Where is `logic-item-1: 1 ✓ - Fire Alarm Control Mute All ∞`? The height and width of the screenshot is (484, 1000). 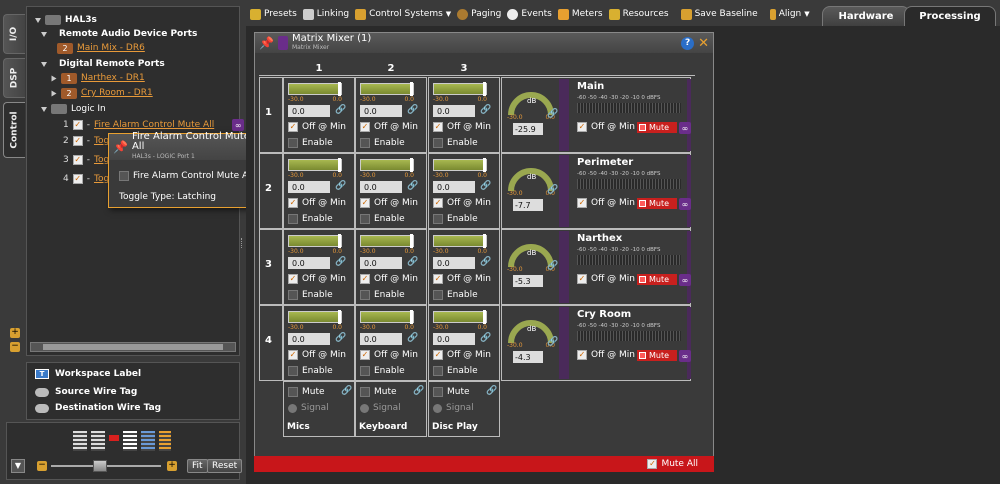 logic-item-1: 1 ✓ - Fire Alarm Control Mute All ∞ is located at coordinates (154, 125).